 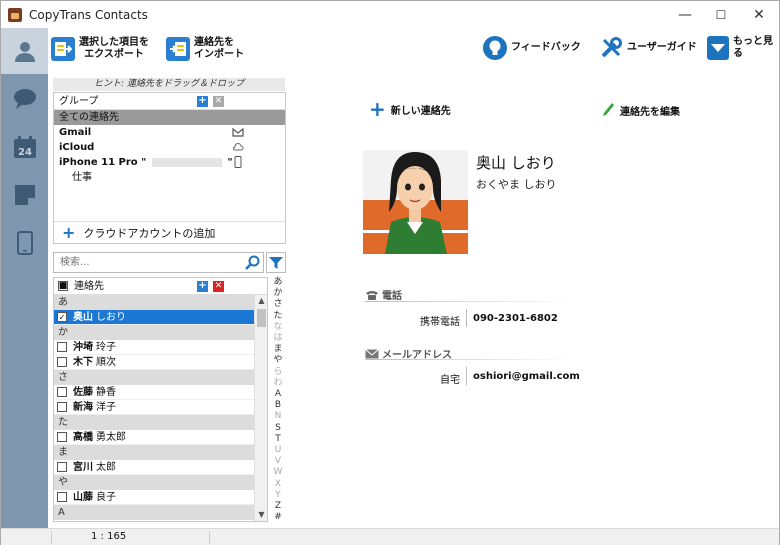 I want to click on cloud-icon, so click(x=238, y=146).